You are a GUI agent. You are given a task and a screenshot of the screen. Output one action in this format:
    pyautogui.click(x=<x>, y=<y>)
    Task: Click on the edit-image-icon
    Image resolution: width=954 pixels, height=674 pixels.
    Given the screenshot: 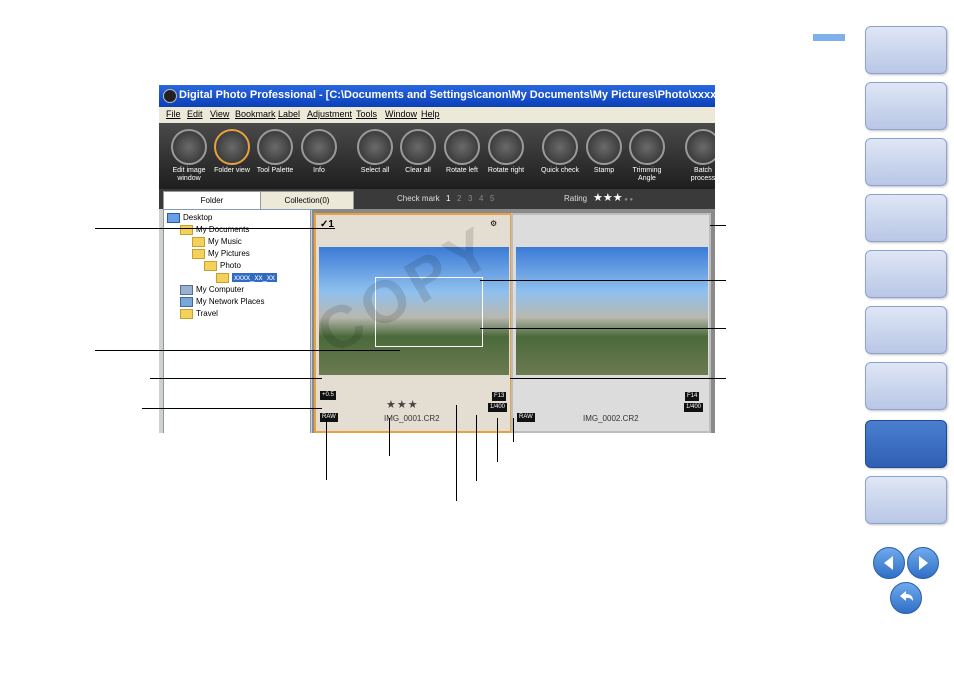 What is the action you would take?
    pyautogui.click(x=189, y=147)
    